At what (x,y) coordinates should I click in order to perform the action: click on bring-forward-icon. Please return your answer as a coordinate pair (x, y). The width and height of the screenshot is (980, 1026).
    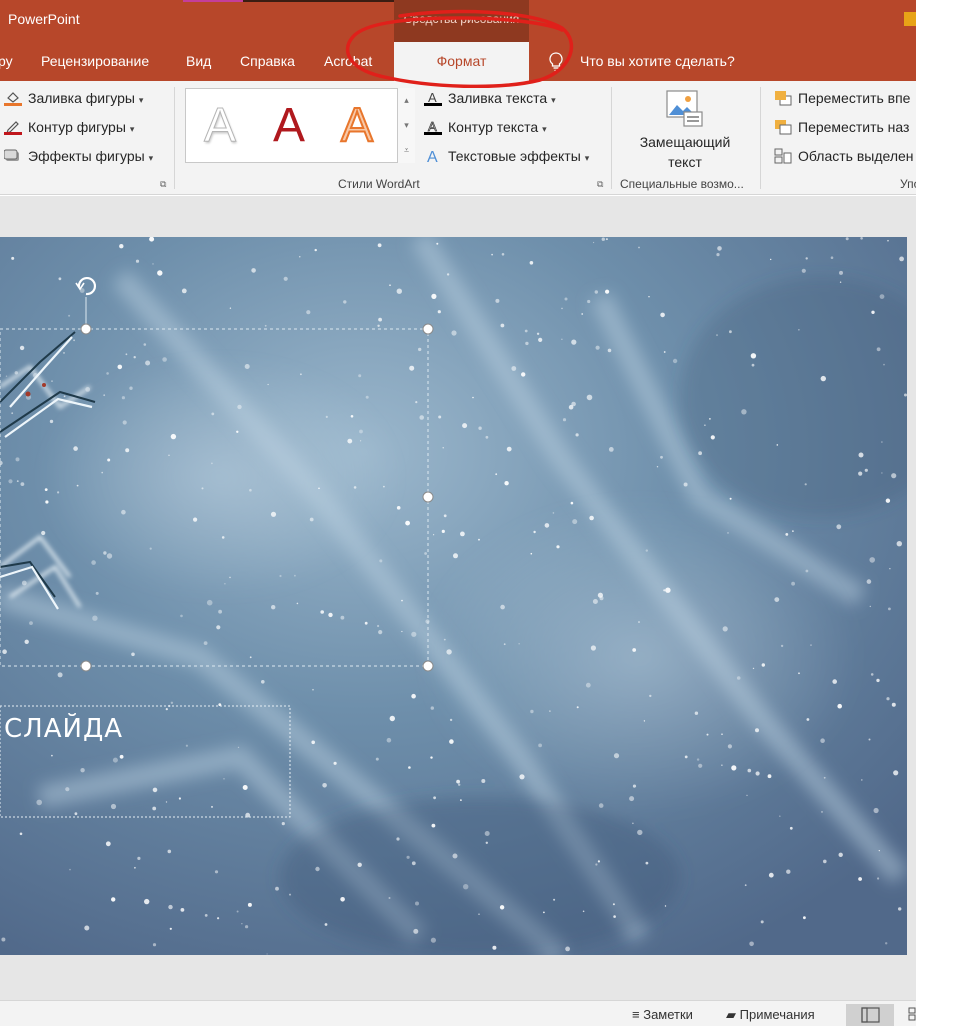
    Looking at the image, I should click on (783, 98).